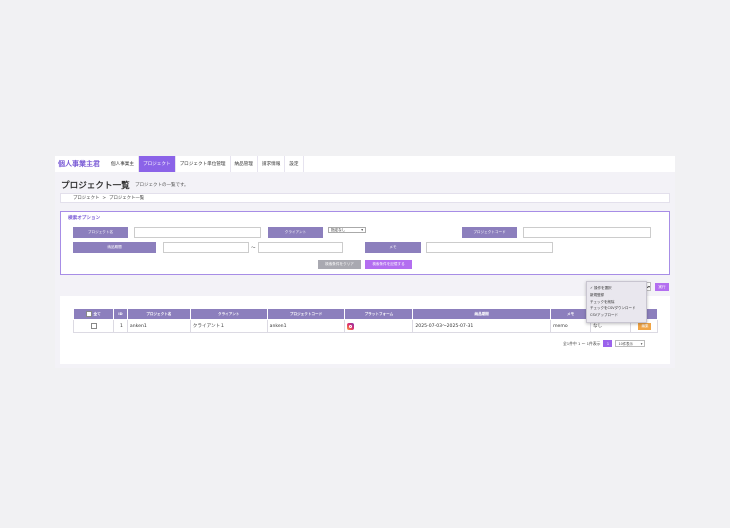 The width and height of the screenshot is (730, 528). I want to click on run-button: 実行, so click(662, 287).